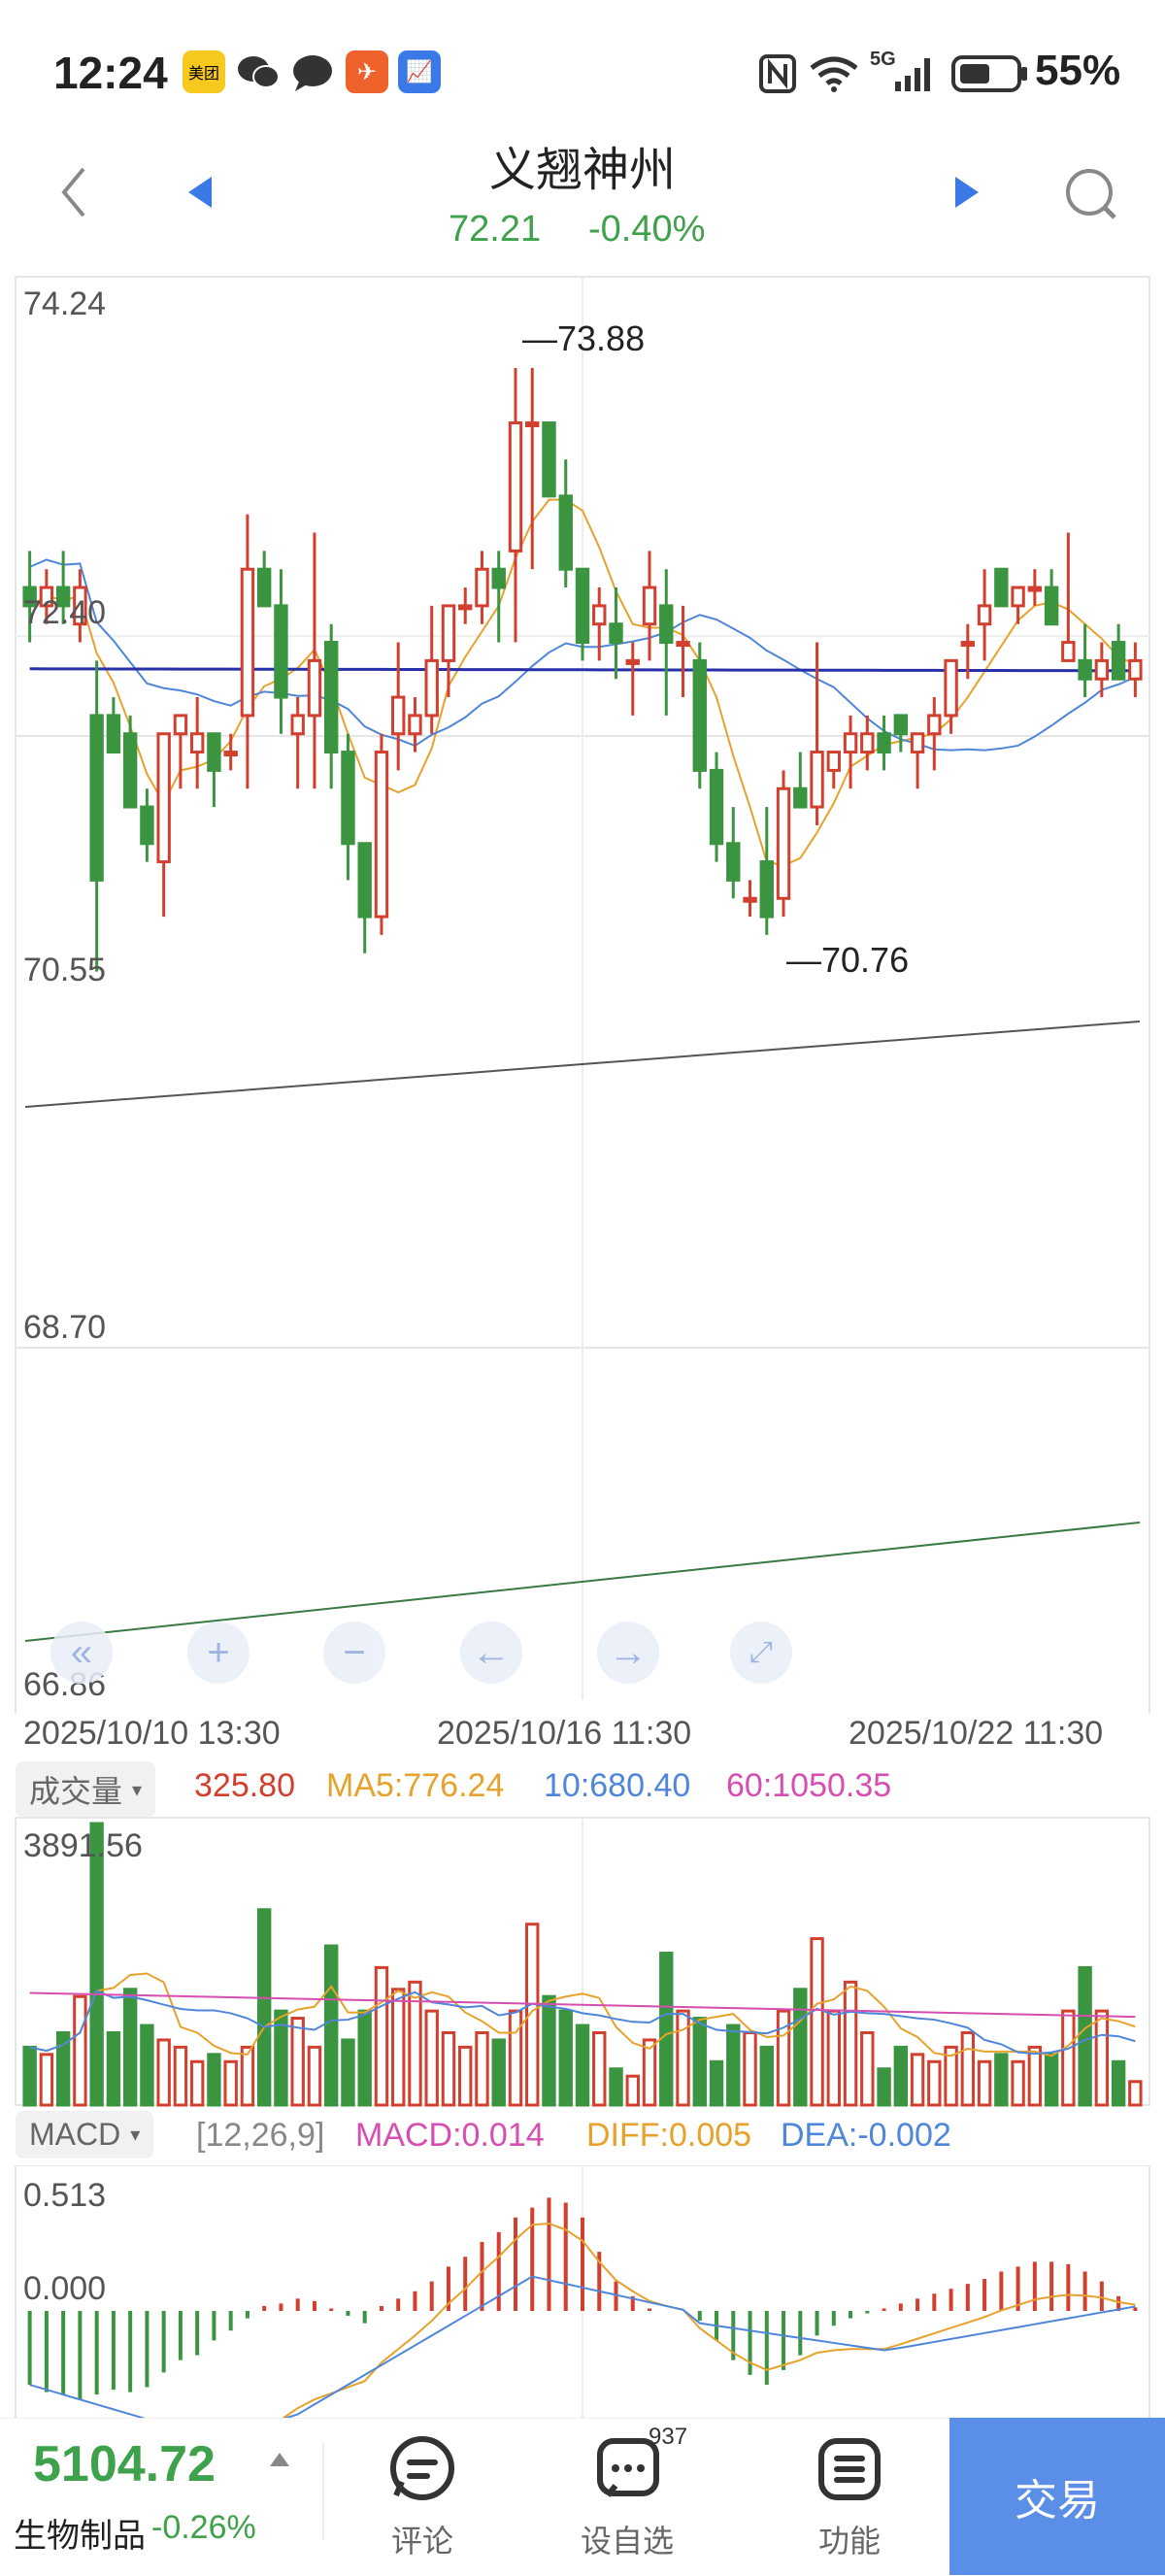 This screenshot has height=2576, width=1165. What do you see at coordinates (86, 1790) in the screenshot?
I see `volume-selector: 成交量 ▾` at bounding box center [86, 1790].